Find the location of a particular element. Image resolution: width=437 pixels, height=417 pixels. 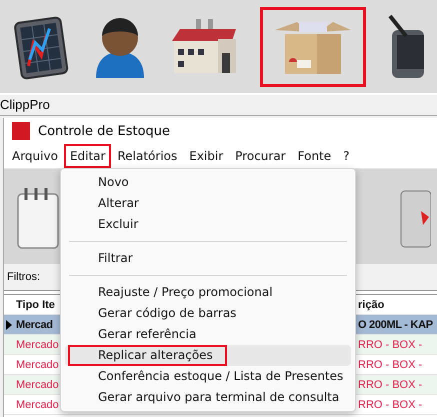

menu-item: Conferência estoque / Lista de Presentes is located at coordinates (208, 376).